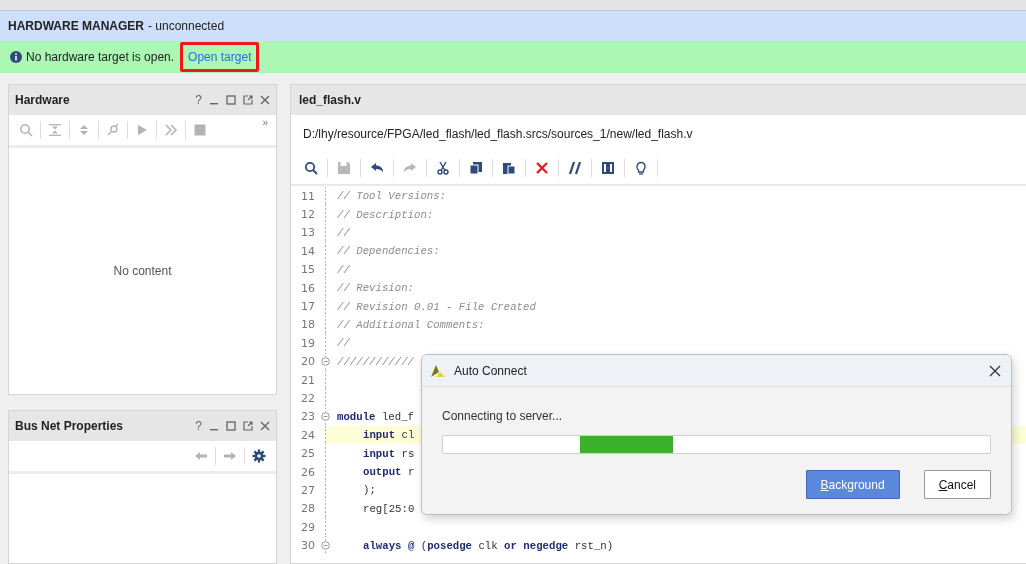 The height and width of the screenshot is (564, 1026). What do you see at coordinates (476, 168) in the screenshot?
I see `copy-icon` at bounding box center [476, 168].